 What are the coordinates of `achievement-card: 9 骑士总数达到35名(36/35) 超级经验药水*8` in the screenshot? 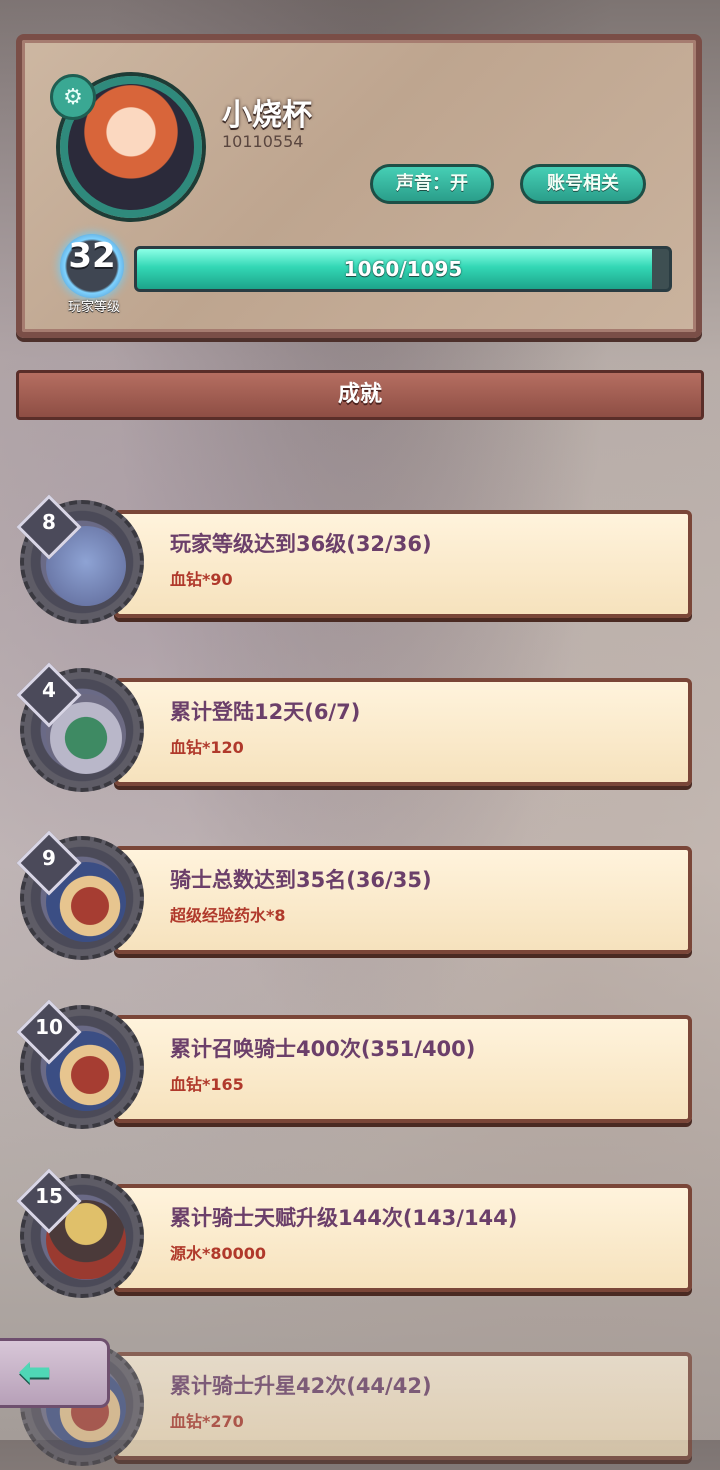 It's located at (356, 897).